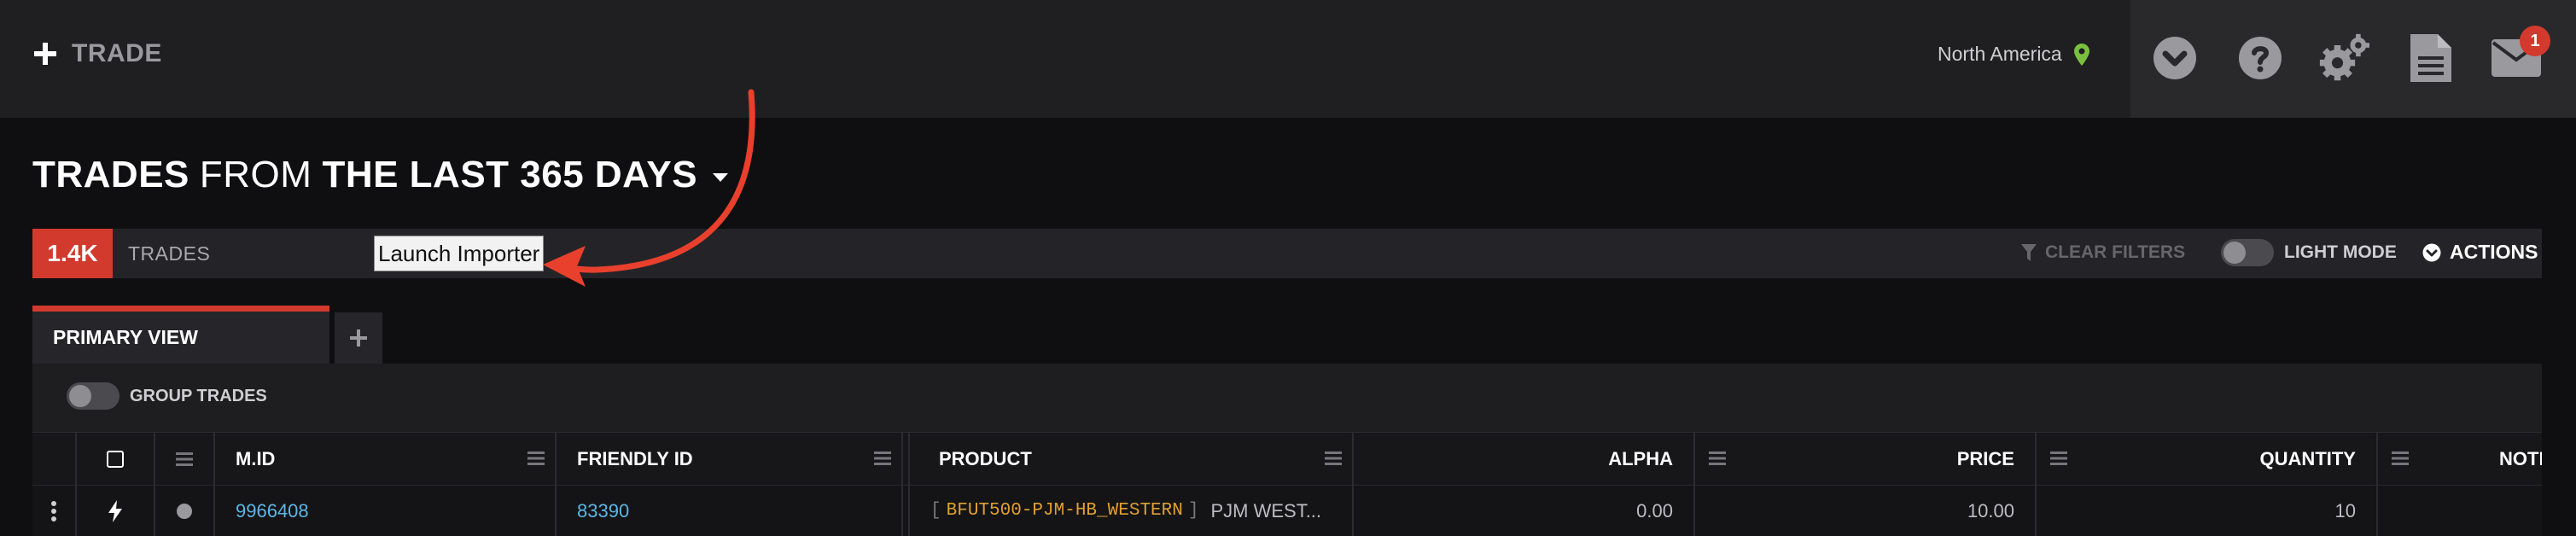 The width and height of the screenshot is (2576, 536). What do you see at coordinates (459, 253) in the screenshot?
I see `launch-importer-button: Launch Importer` at bounding box center [459, 253].